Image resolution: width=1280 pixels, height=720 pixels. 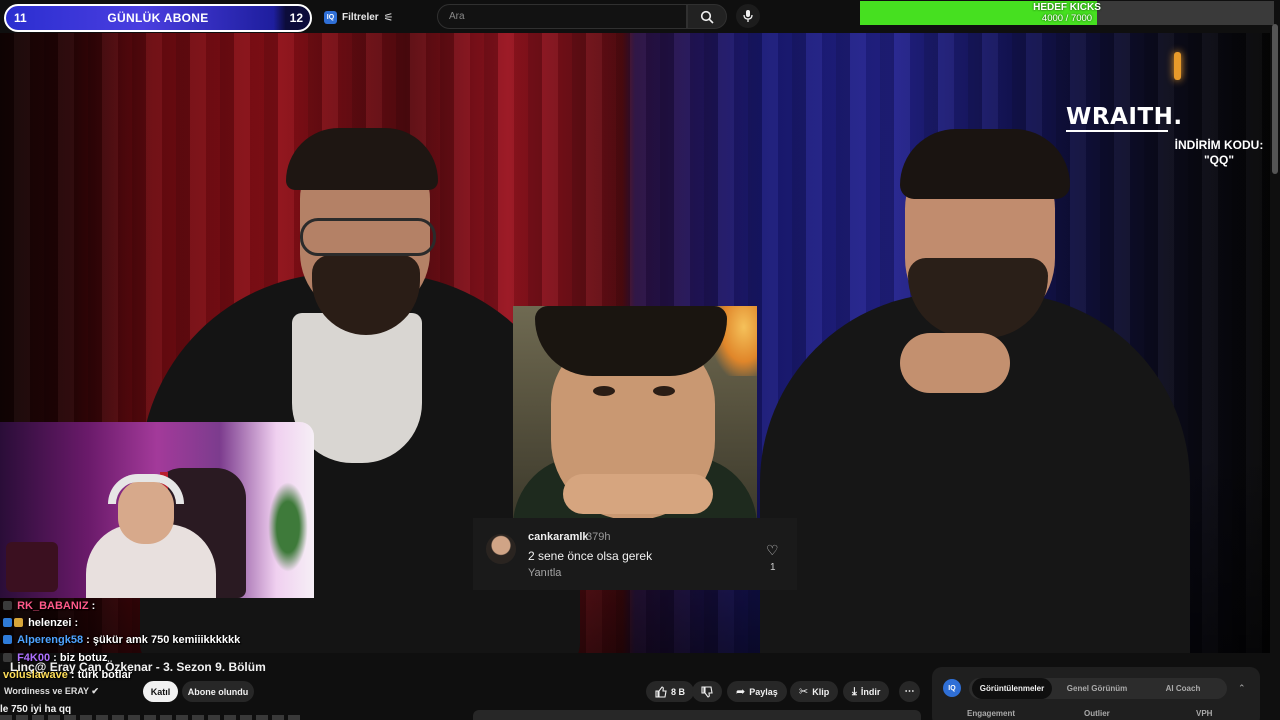 I want to click on cam-shelf, so click(x=32, y=567).